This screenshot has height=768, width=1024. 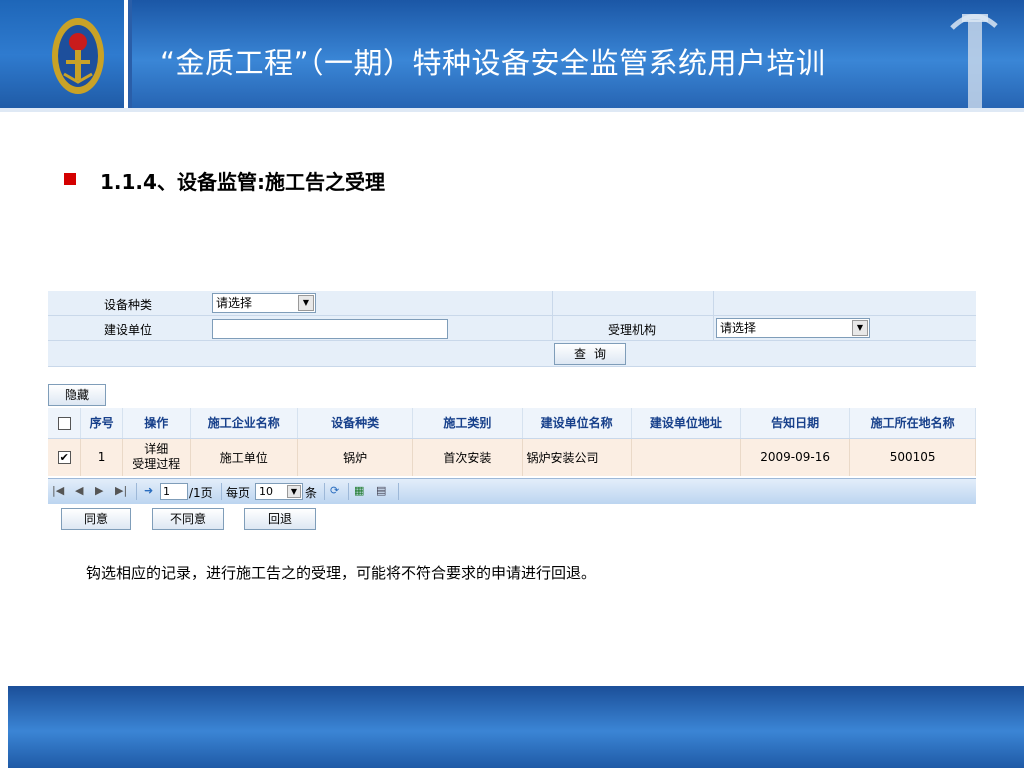 I want to click on document-icon: ▤, so click(x=381, y=490).